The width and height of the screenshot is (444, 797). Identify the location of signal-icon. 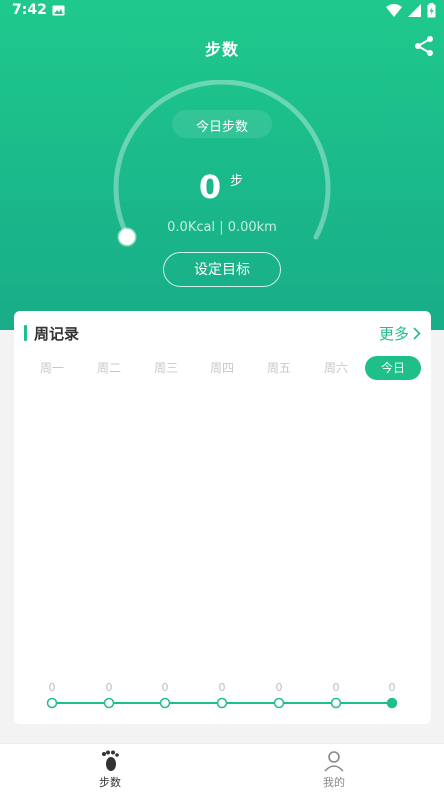
(414, 10).